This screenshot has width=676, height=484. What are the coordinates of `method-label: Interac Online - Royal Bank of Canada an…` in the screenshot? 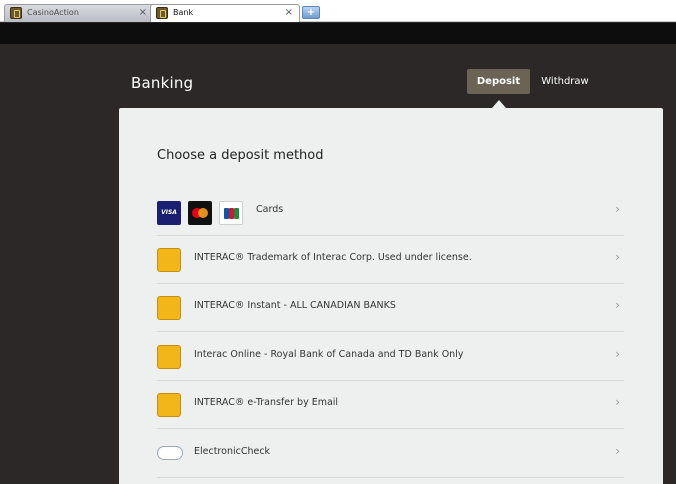 It's located at (329, 354).